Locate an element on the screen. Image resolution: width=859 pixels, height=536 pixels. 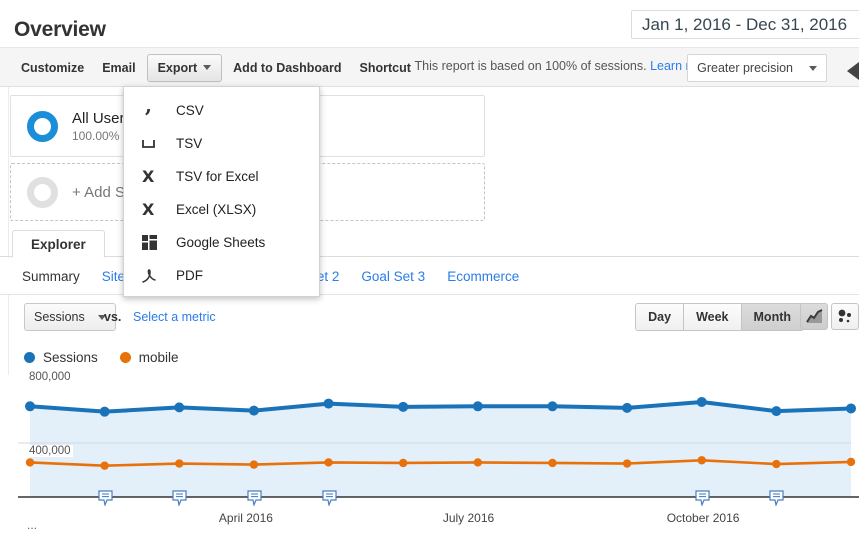
export-option-tsv-for-excel: X TSV for Excel is located at coordinates (221, 176).